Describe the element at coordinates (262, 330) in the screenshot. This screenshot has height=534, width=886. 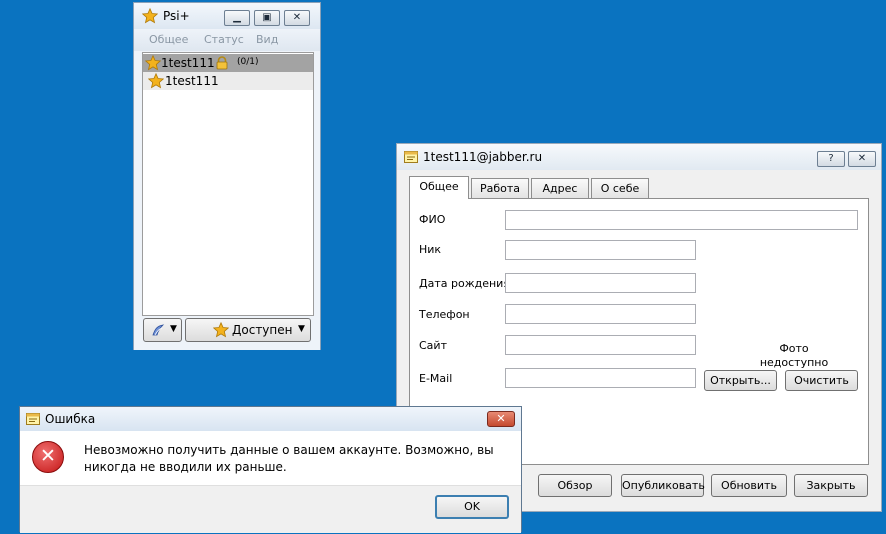
I see `status-label: Доступен` at that location.